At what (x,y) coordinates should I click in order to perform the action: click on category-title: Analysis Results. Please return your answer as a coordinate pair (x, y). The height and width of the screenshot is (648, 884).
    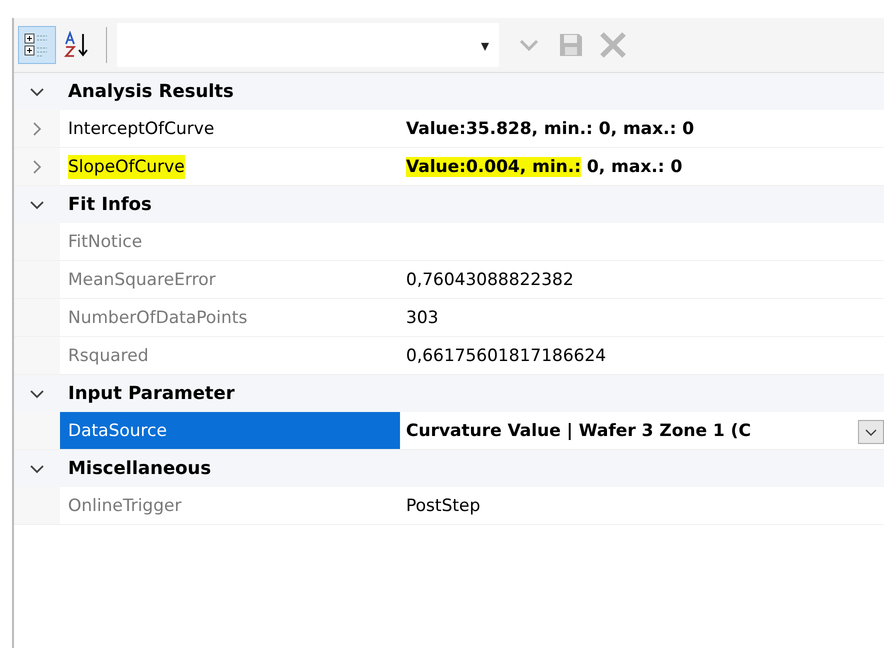
    Looking at the image, I should click on (150, 91).